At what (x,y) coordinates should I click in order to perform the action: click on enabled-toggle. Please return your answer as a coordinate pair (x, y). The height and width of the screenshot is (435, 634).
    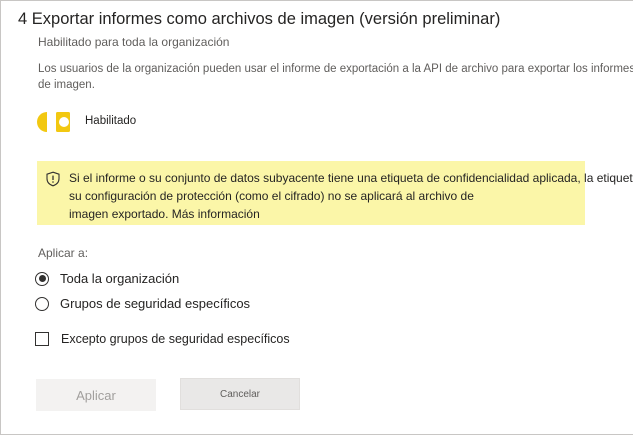
    Looking at the image, I should click on (54, 122).